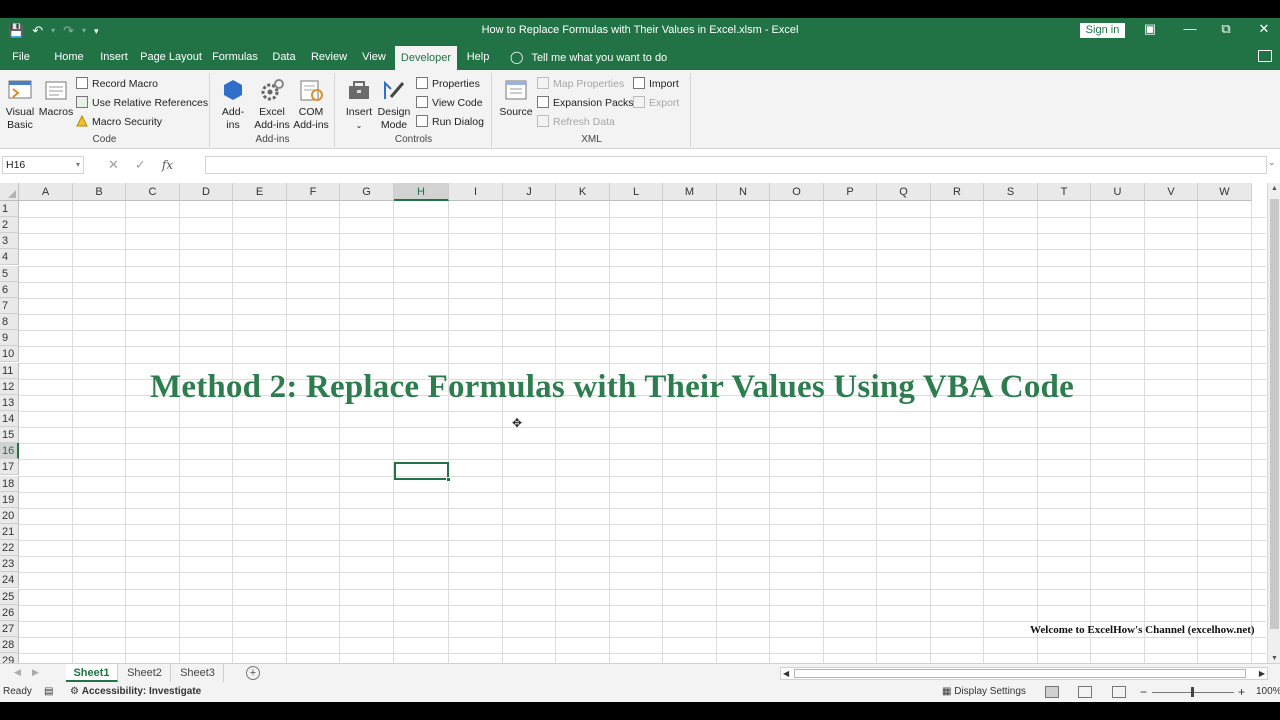 The width and height of the screenshot is (1280, 720). What do you see at coordinates (9, 500) in the screenshot?
I see `row-header-19: 19` at bounding box center [9, 500].